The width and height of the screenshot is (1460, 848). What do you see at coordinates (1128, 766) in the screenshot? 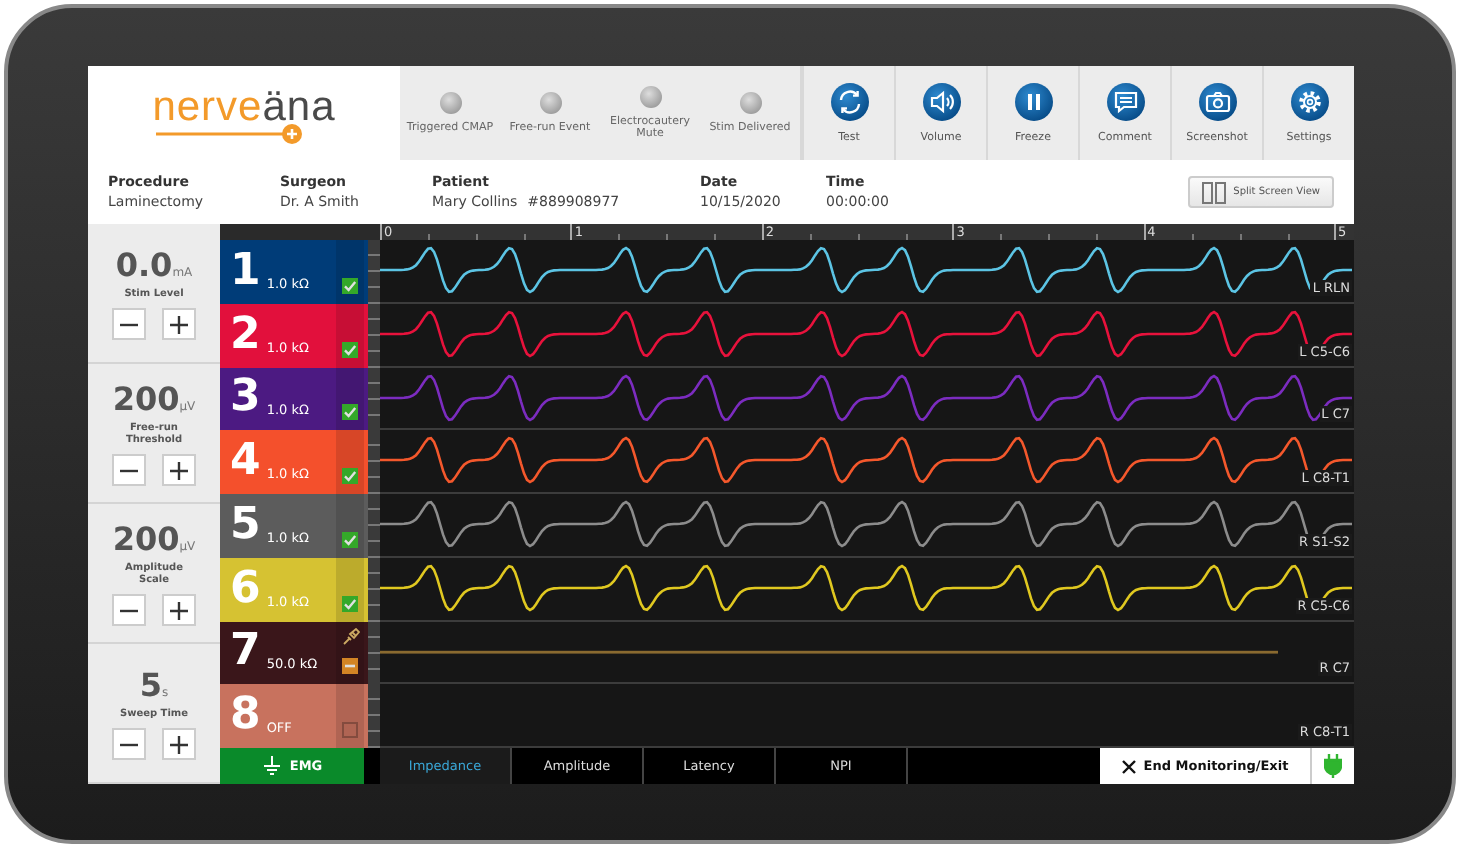
I see `close-icon` at bounding box center [1128, 766].